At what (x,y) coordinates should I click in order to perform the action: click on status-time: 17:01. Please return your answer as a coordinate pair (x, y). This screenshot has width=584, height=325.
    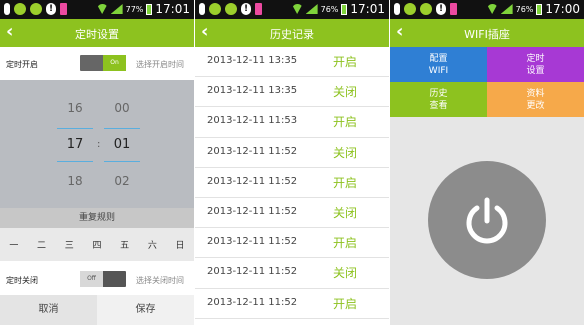
    Looking at the image, I should click on (367, 9).